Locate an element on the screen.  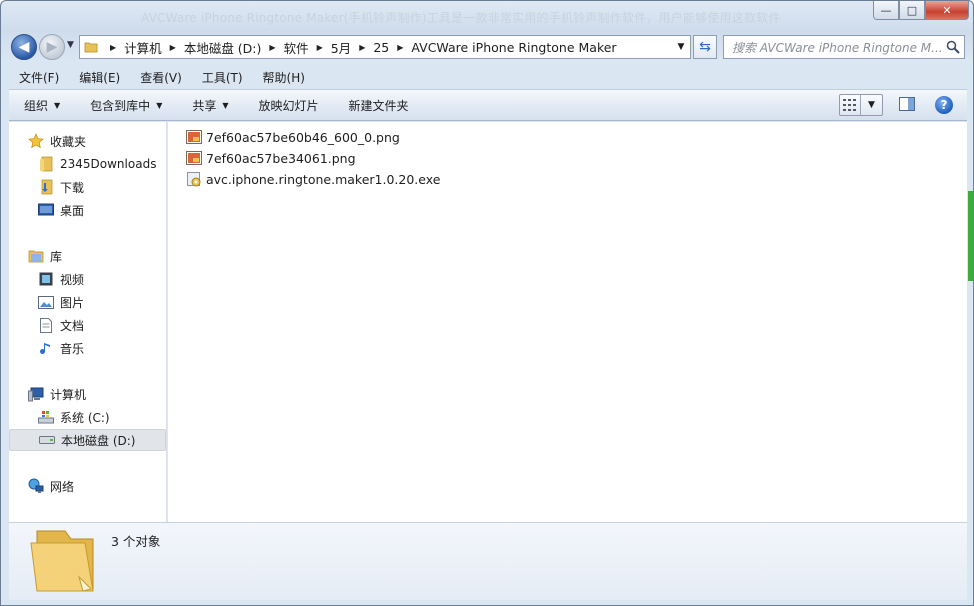
details-pane: 3 个对象 is located at coordinates (488, 561).